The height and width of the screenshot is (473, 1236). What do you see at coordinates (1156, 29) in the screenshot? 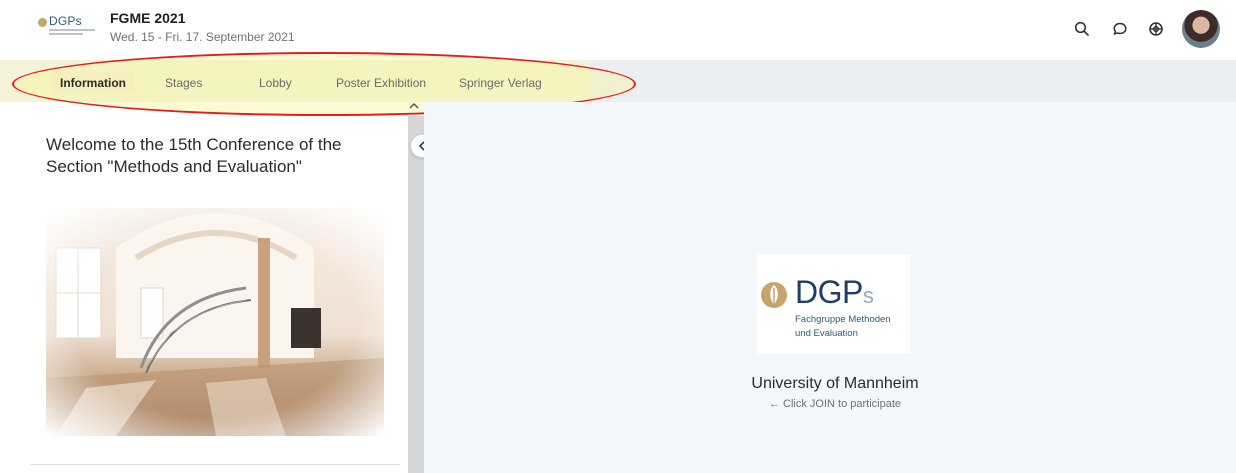
I see `help-icon` at bounding box center [1156, 29].